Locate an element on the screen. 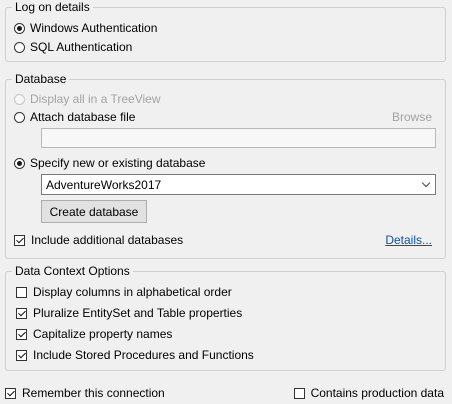 Image resolution: width=452 pixels, height=404 pixels. include-additional-checkbox is located at coordinates (19, 240).